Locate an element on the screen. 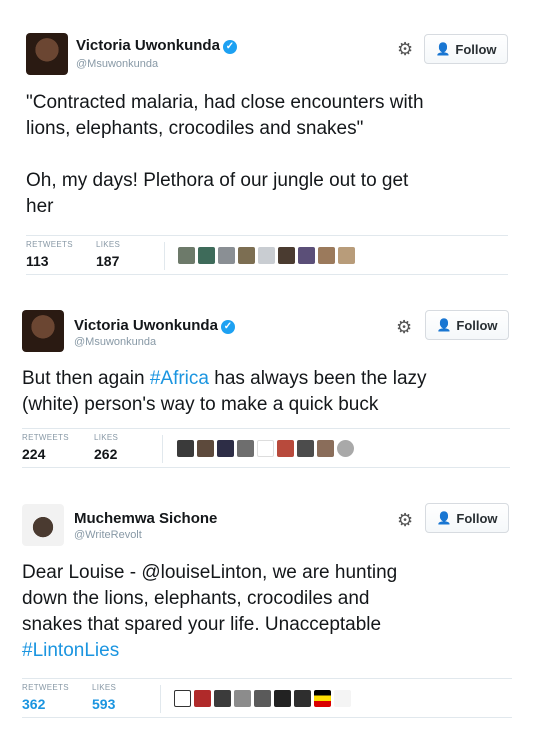 This screenshot has height=741, width=535. tweet-stats: RETWEETS 113 LIKES 187 is located at coordinates (267, 255).